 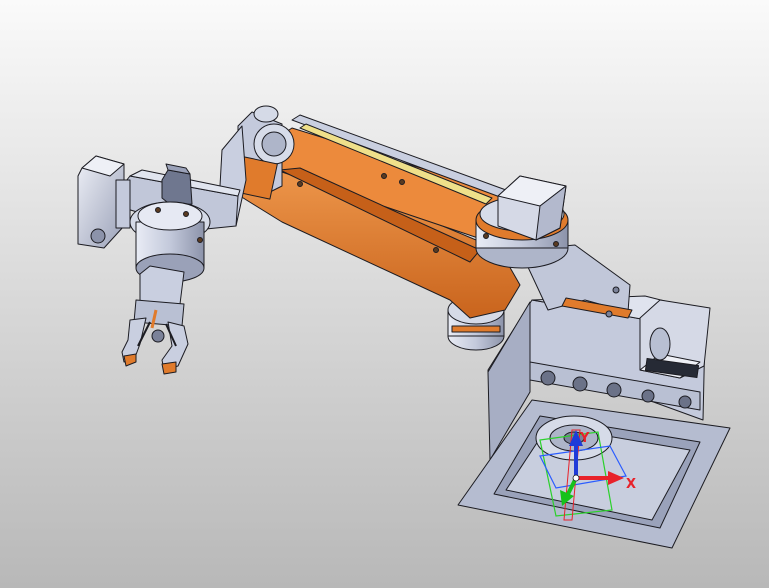 I want to click on wrist-servo-block, so click(x=177, y=188).